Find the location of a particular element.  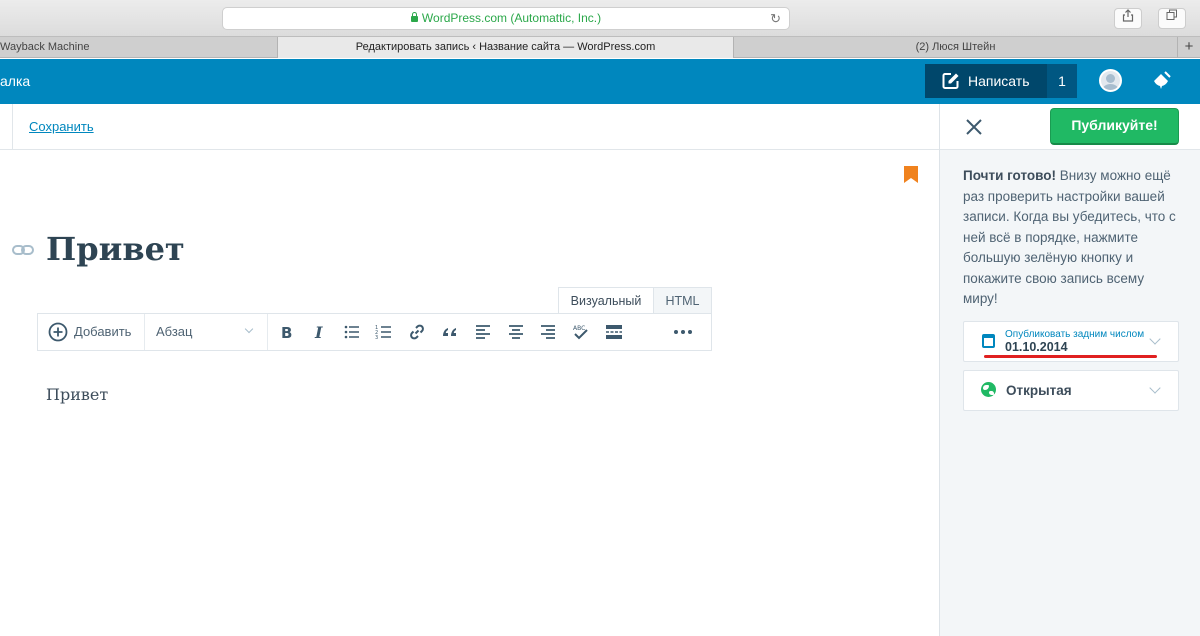

align-left-icon is located at coordinates (483, 332).